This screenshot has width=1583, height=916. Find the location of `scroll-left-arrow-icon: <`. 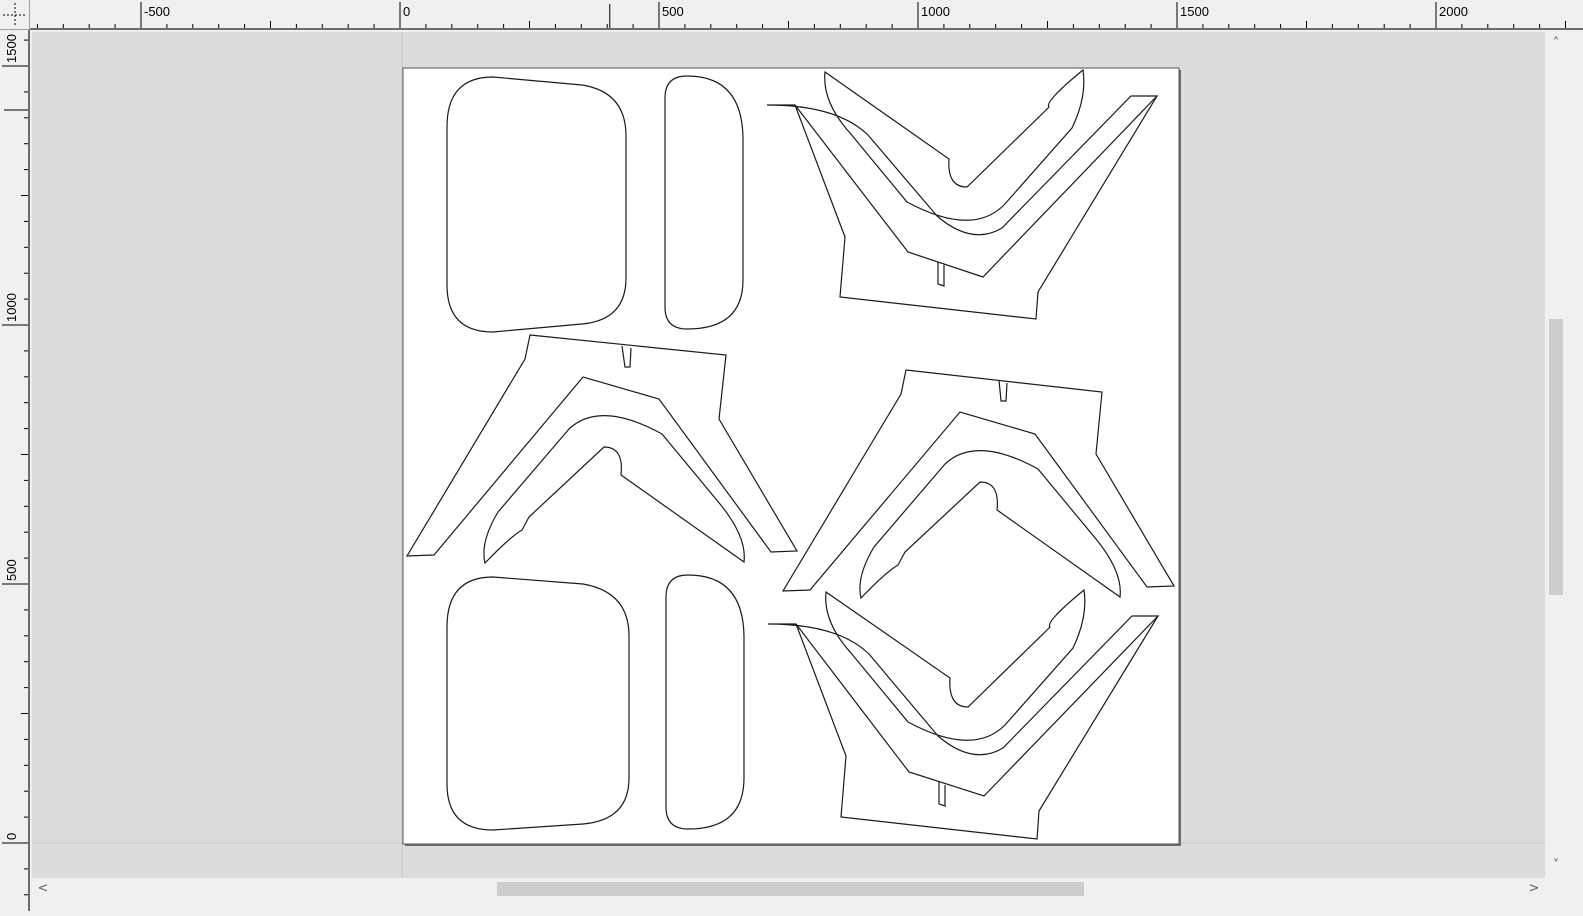

scroll-left-arrow-icon: < is located at coordinates (43, 889).